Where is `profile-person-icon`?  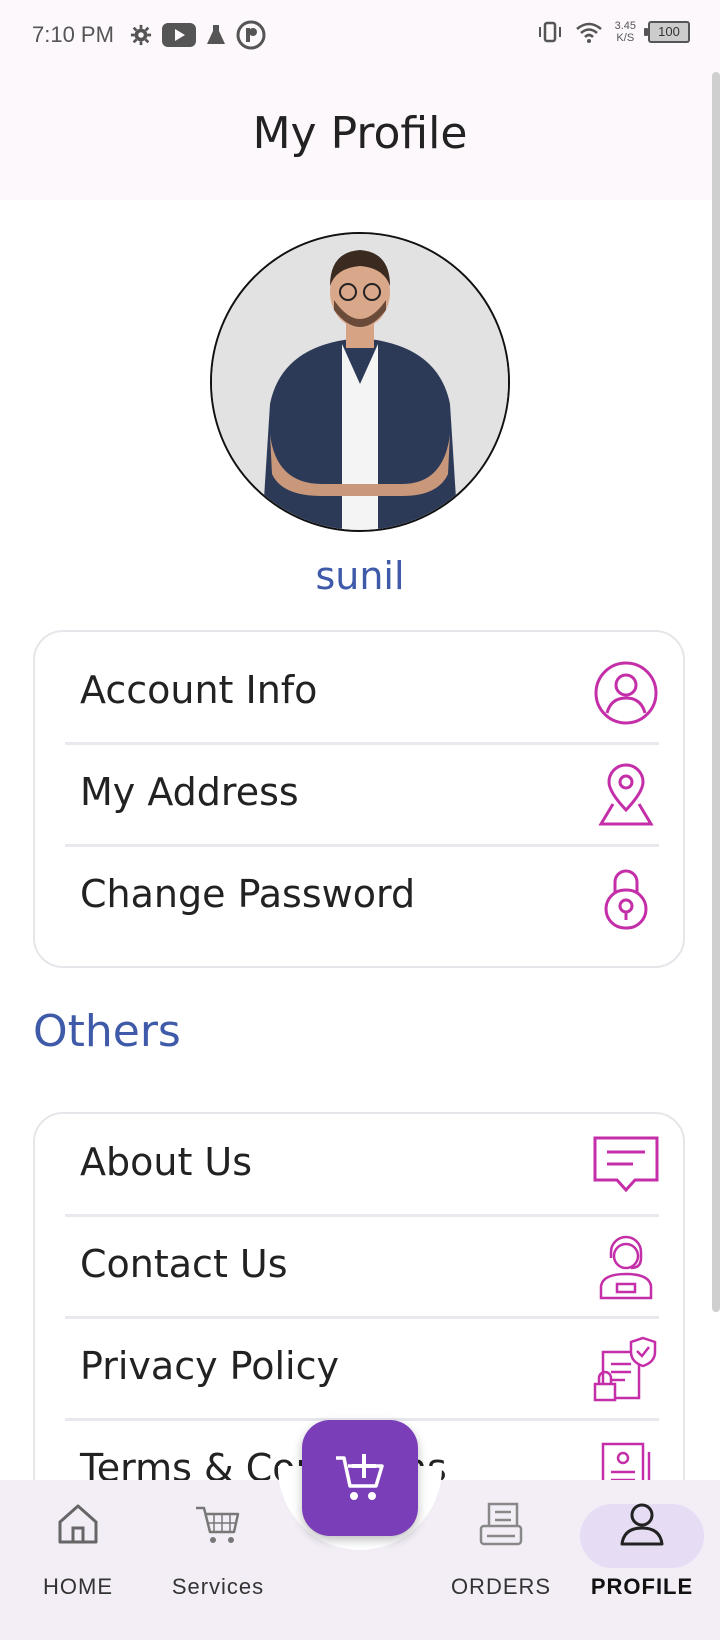 profile-person-icon is located at coordinates (642, 1524).